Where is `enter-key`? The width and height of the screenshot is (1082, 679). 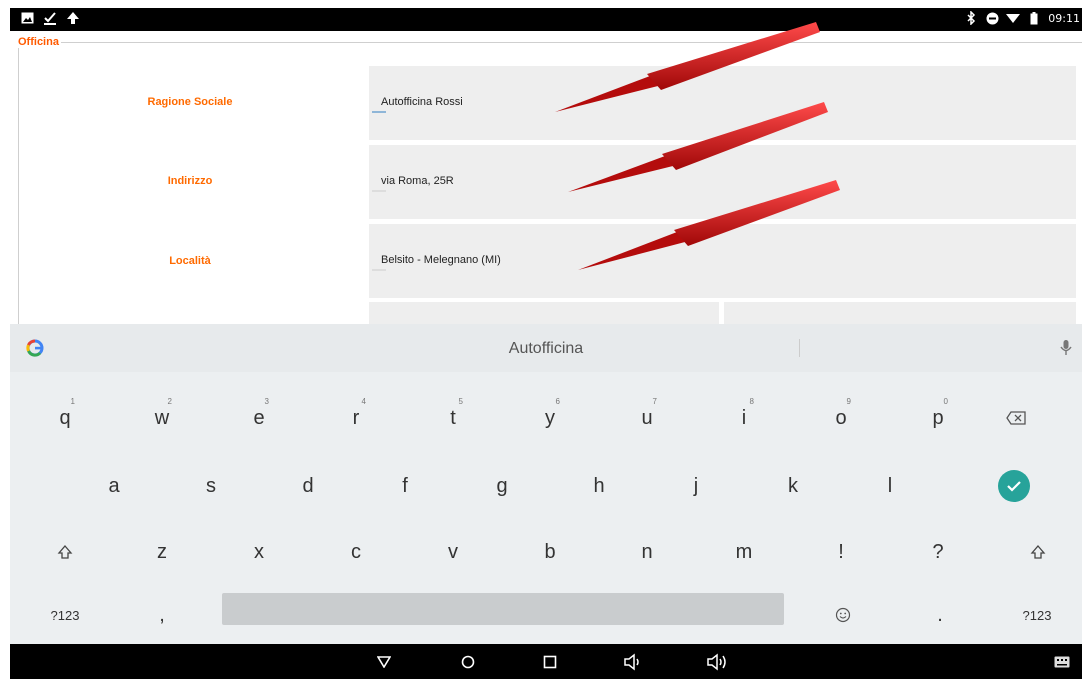
enter-key is located at coordinates (1014, 486).